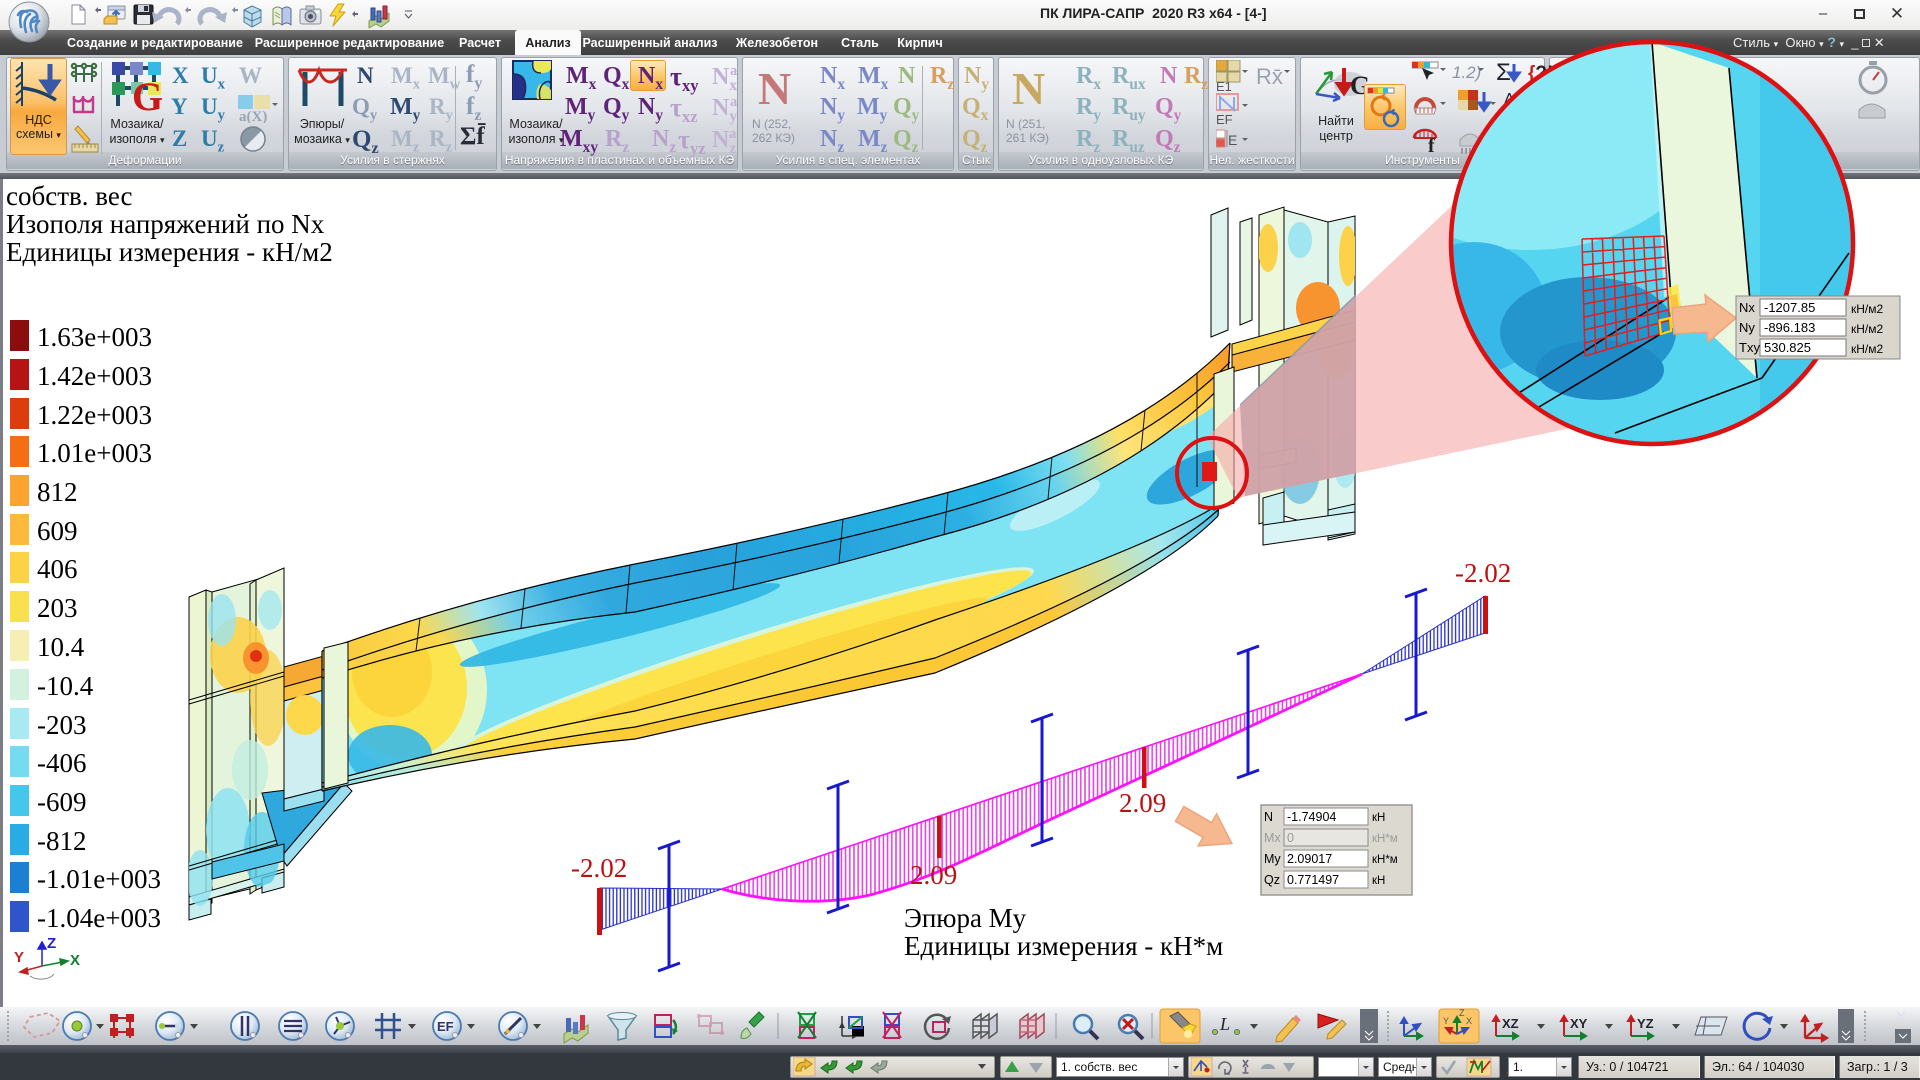  Describe the element at coordinates (62, 841) in the screenshot. I see `svg-text: -812` at that location.